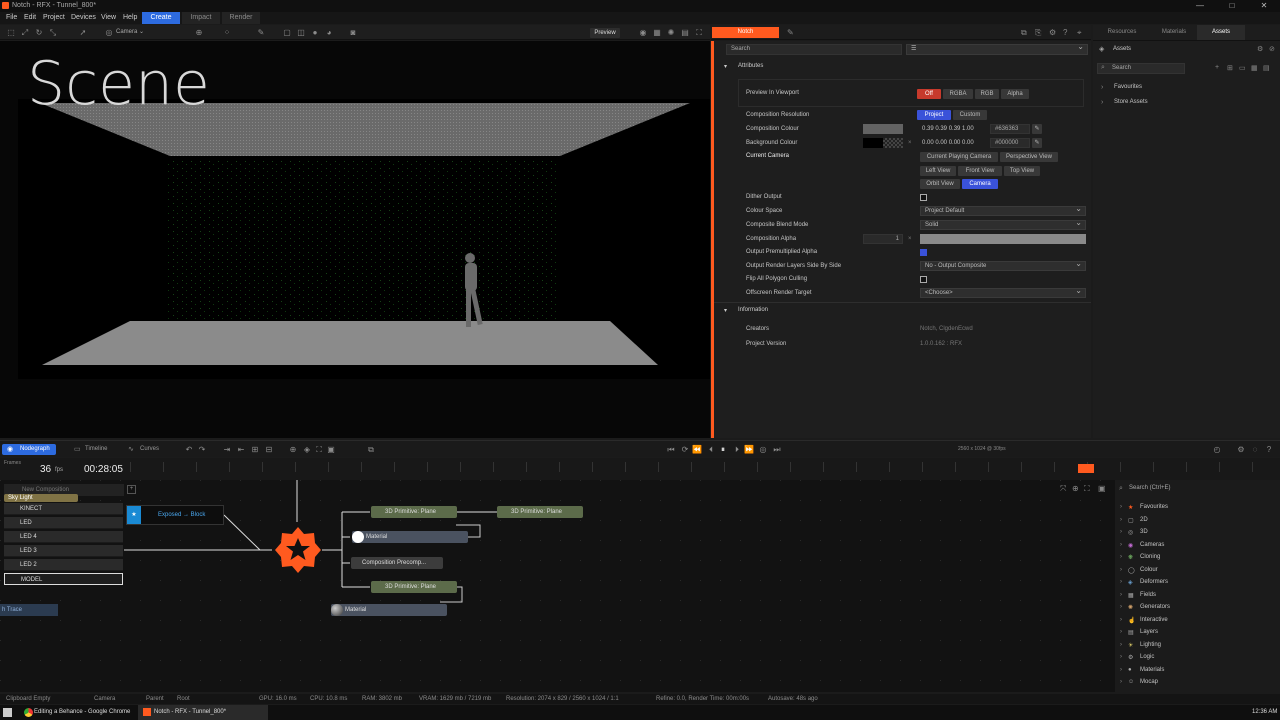 Image resolution: width=1280 pixels, height=720 pixels. What do you see at coordinates (987, 94) in the screenshot?
I see `preview-rgb-button: RGB` at bounding box center [987, 94].